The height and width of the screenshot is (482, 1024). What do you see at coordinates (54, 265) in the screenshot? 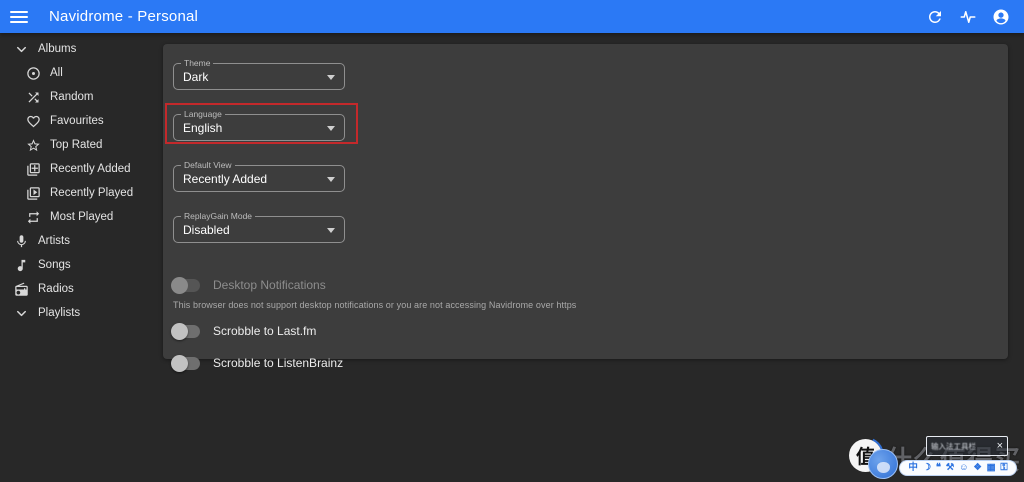
I see `sidebar-item-label: Songs` at bounding box center [54, 265].